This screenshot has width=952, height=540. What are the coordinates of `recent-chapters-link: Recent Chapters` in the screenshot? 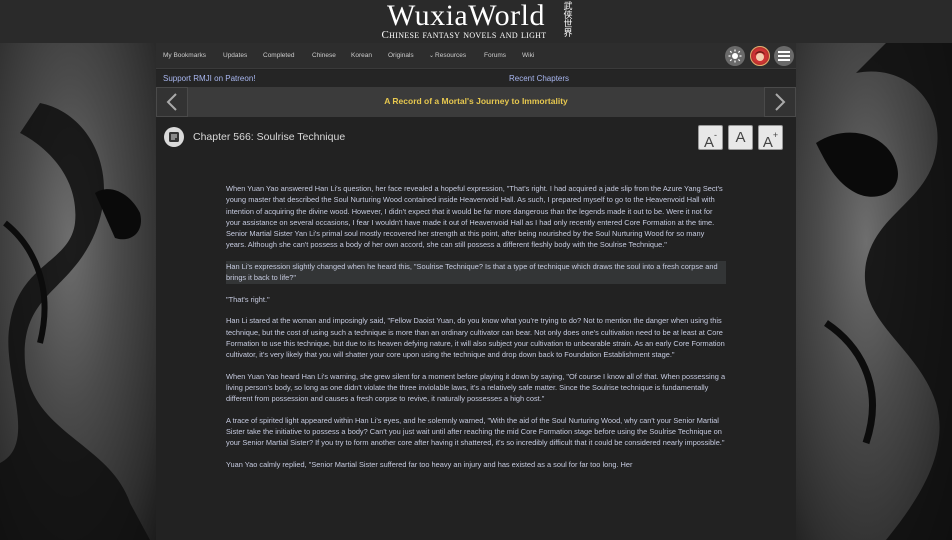 It's located at (539, 78).